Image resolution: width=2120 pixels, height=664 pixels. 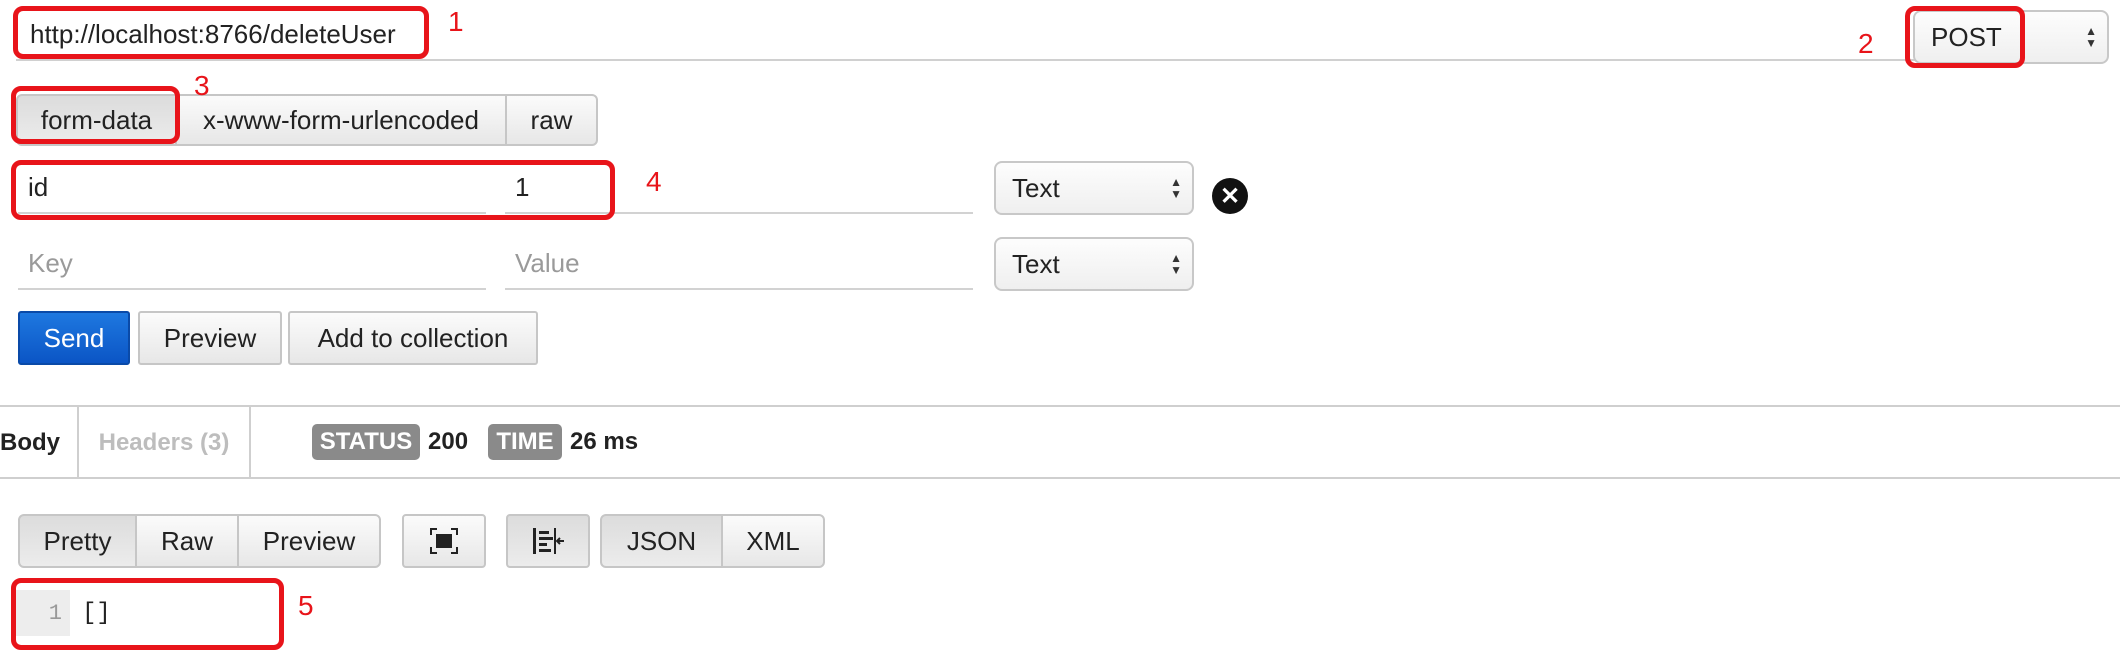 What do you see at coordinates (342, 120) in the screenshot?
I see `body-mode-urlencoded: x-www-form-urlencoded` at bounding box center [342, 120].